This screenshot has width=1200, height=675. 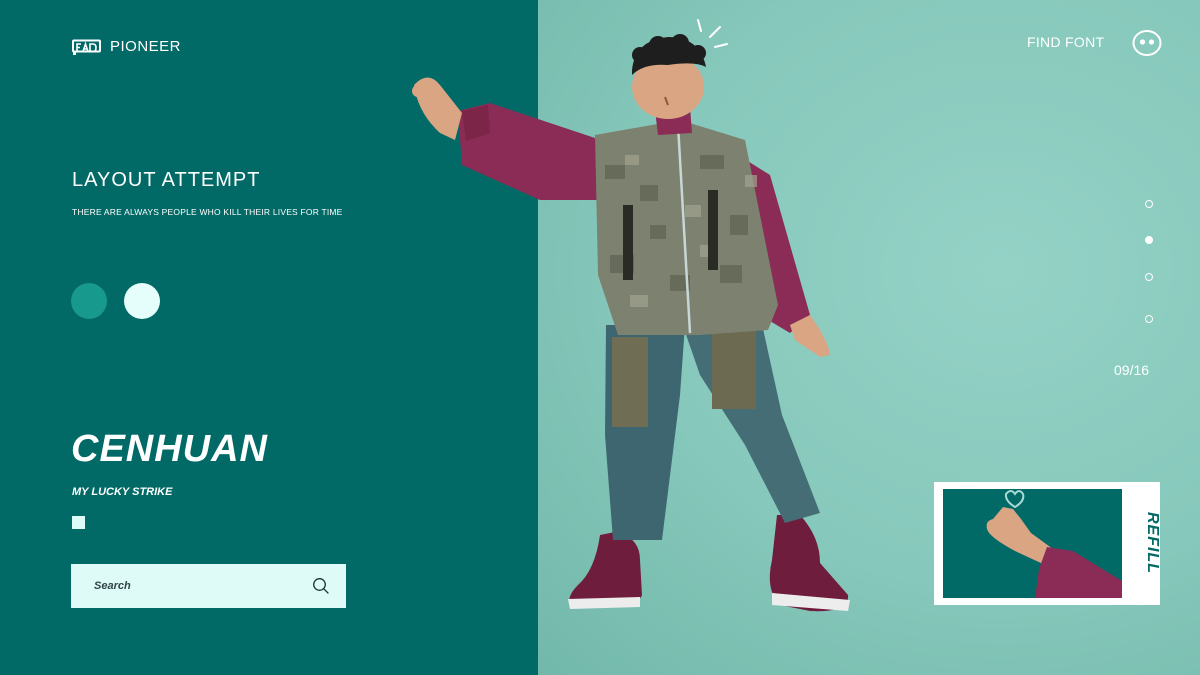 I want to click on face-icon, so click(x=1147, y=43).